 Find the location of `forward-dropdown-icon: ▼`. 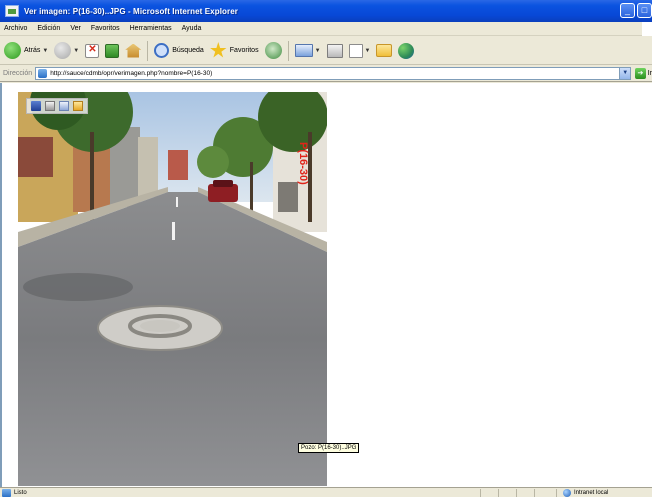

forward-dropdown-icon: ▼ is located at coordinates (76, 51).